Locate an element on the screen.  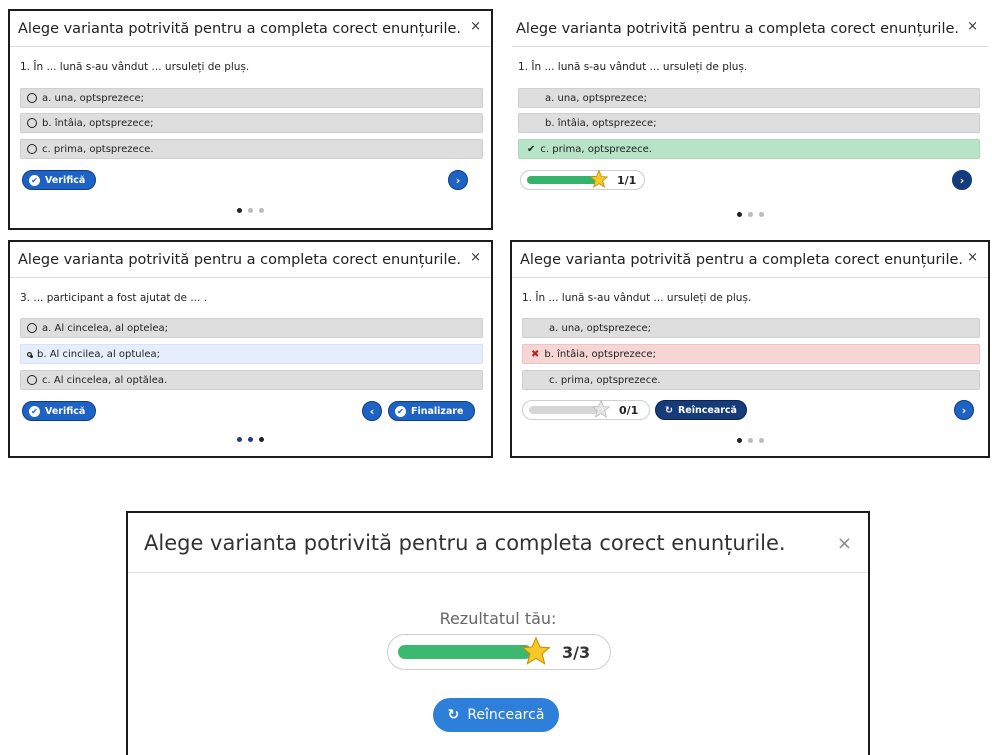
progress-fill is located at coordinates (465, 652).